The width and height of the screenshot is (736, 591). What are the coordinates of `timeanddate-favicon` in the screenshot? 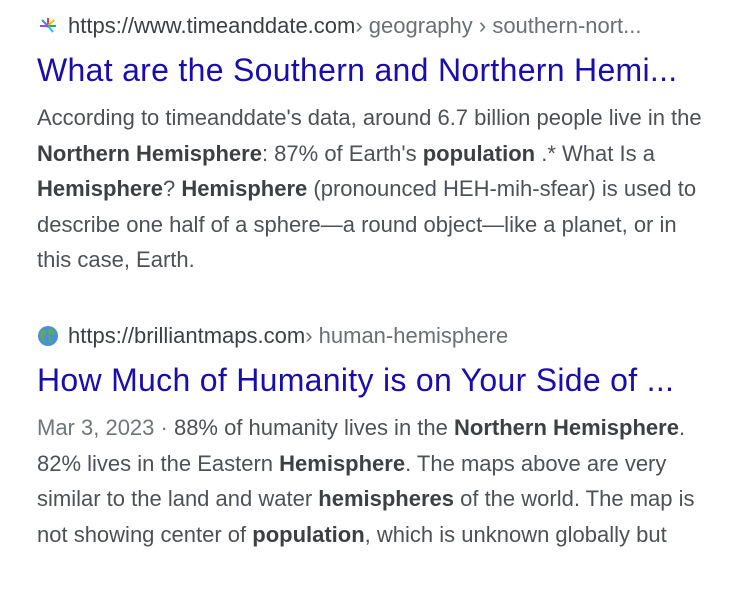 It's located at (48, 25).